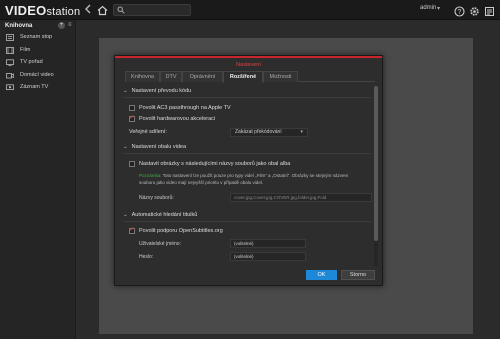  What do you see at coordinates (250, 10) in the screenshot?
I see `top-bar: VIDEOstation admin ▾ ?` at bounding box center [250, 10].